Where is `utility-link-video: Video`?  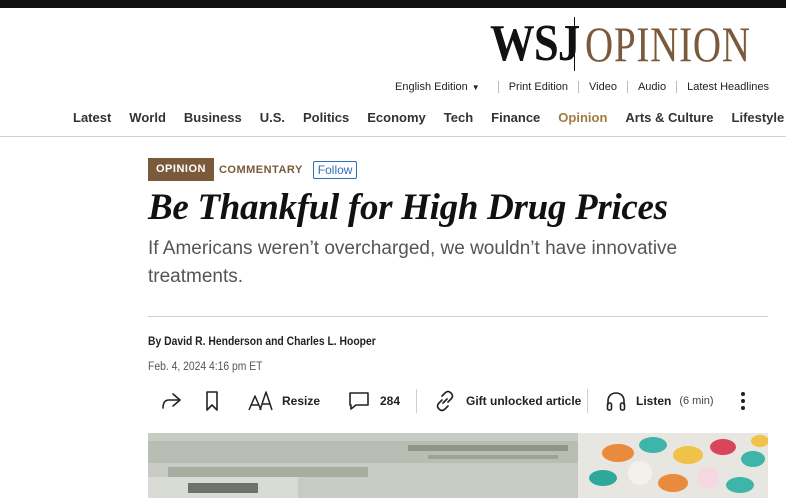
utility-link-video: Video is located at coordinates (602, 87).